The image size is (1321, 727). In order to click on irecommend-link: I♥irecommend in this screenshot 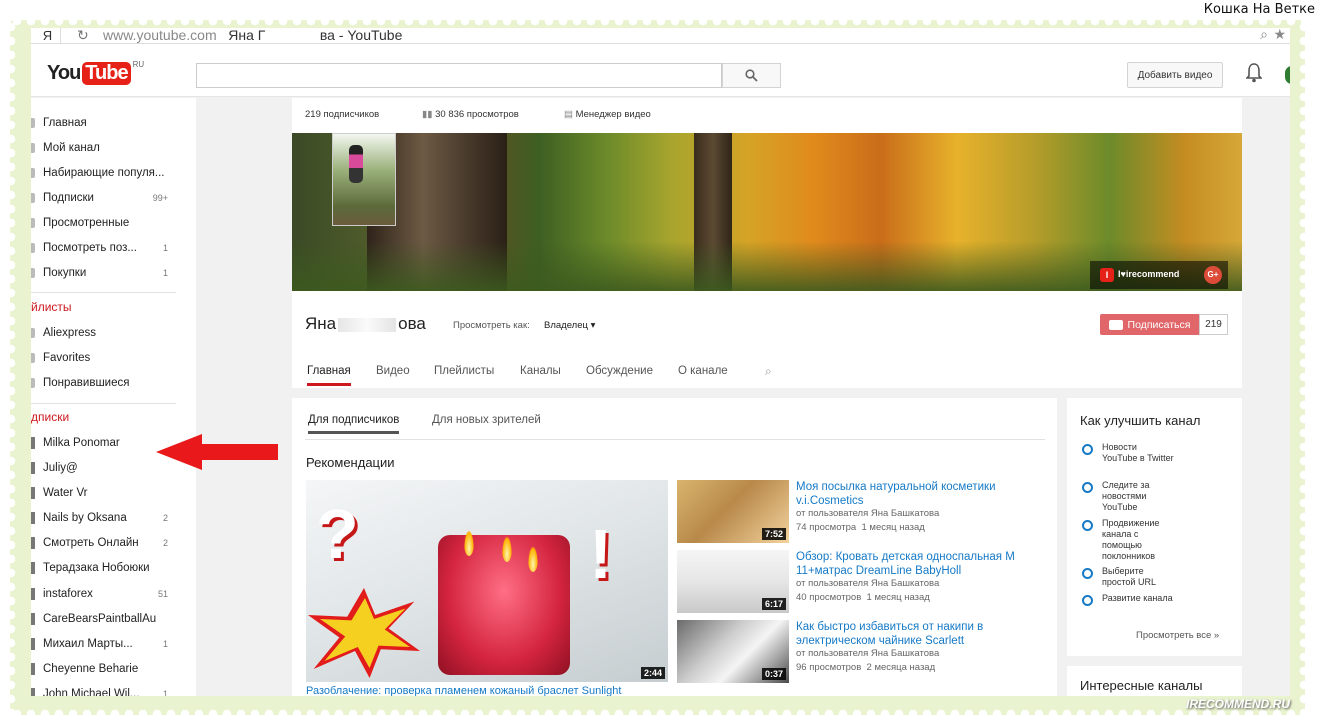, I will do `click(1148, 274)`.